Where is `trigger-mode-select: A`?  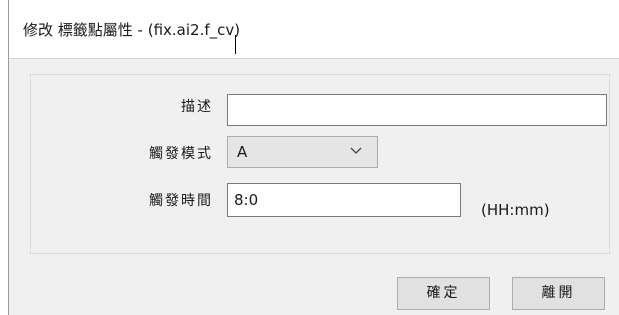
trigger-mode-select: A is located at coordinates (302, 152).